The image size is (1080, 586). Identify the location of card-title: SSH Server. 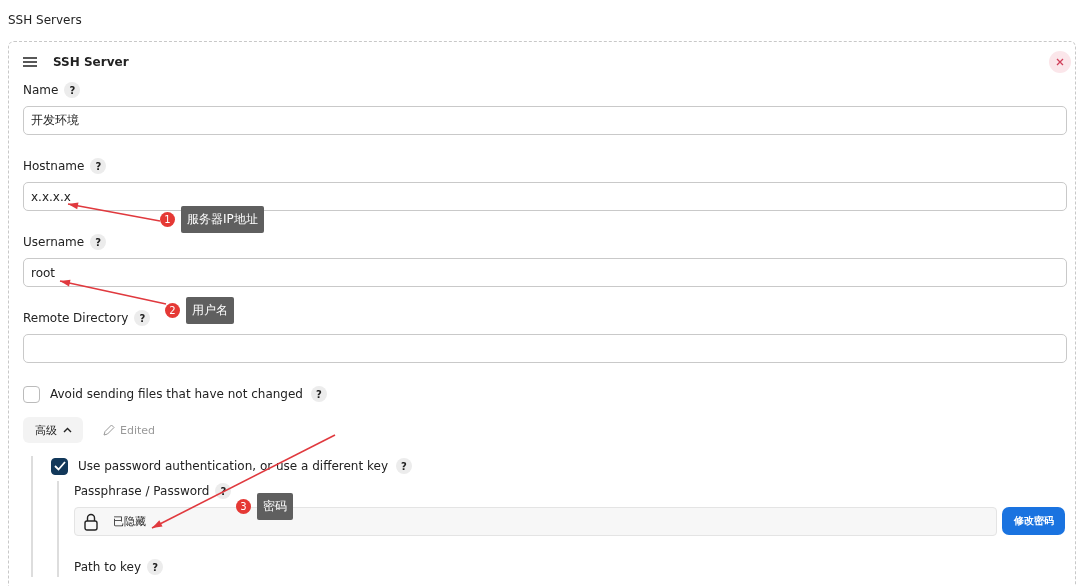
(91, 62).